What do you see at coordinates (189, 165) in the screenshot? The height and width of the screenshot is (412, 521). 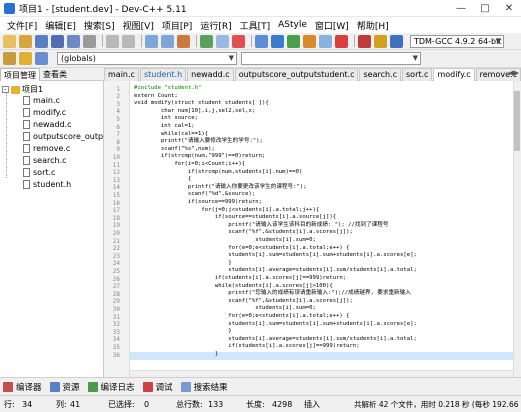 I see `code-line: for(i=0;i<Count;i++){` at bounding box center [189, 165].